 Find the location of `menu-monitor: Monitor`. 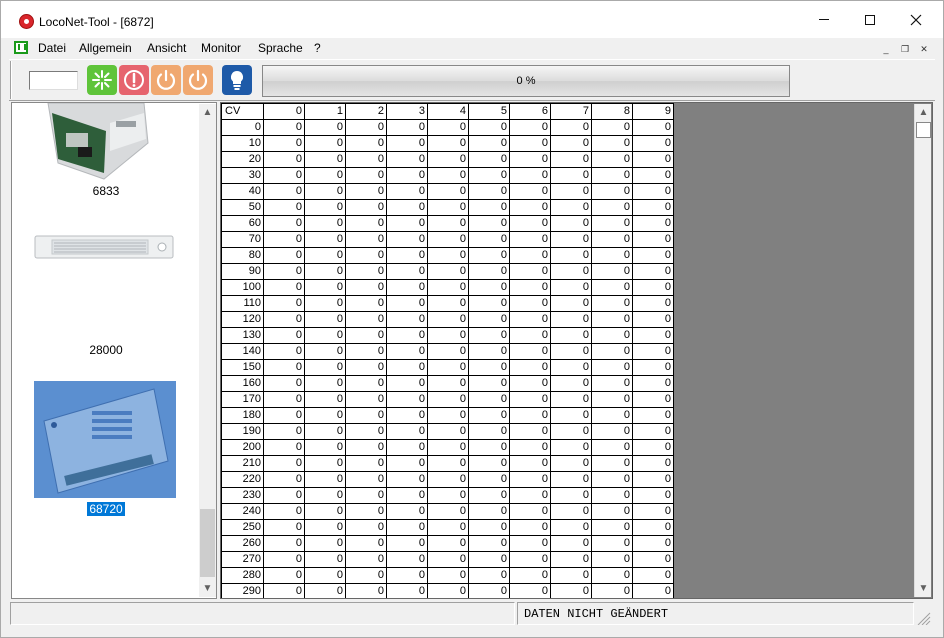

menu-monitor: Monitor is located at coordinates (221, 48).